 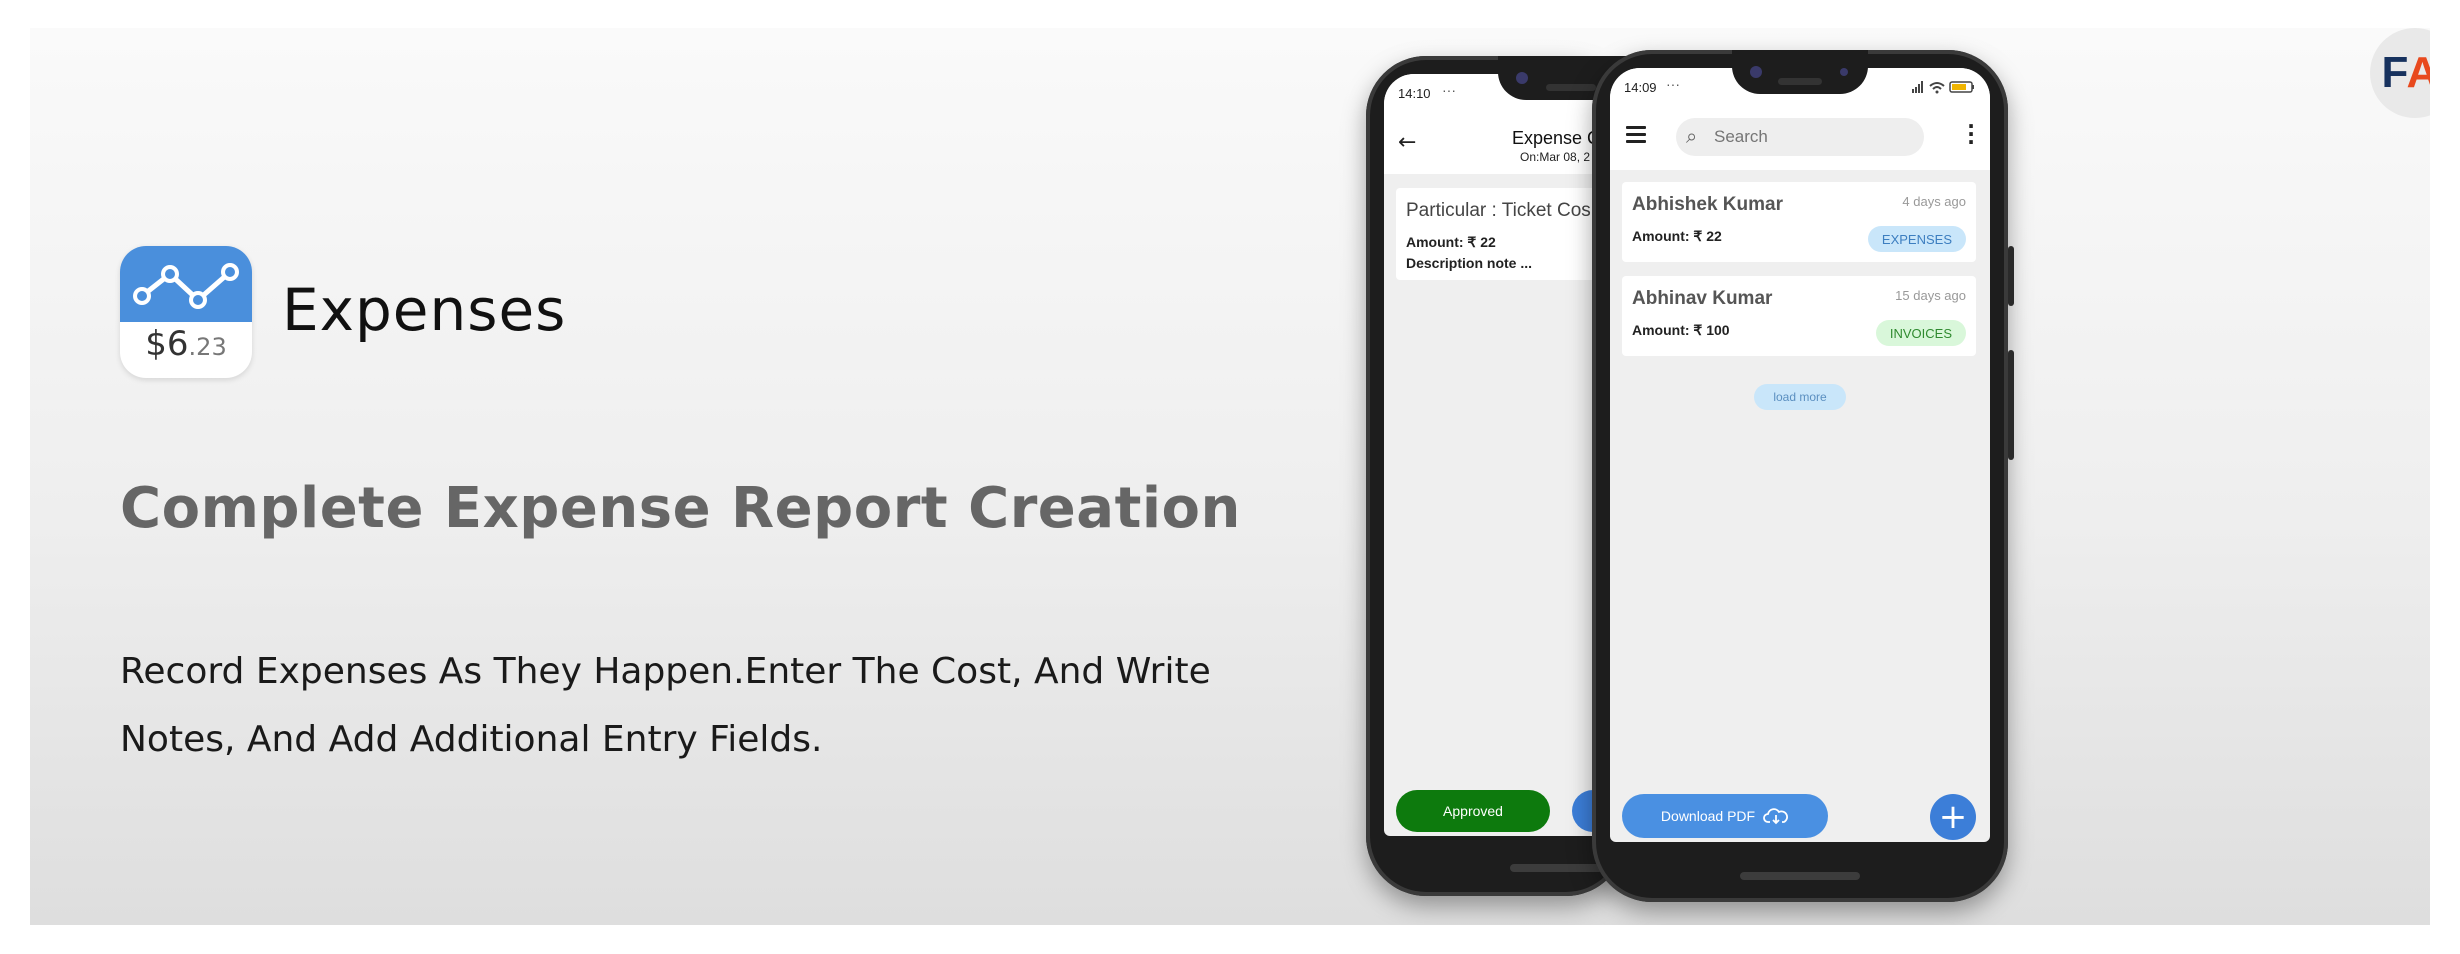 I want to click on front-phone-chin-speaker, so click(x=1800, y=876).